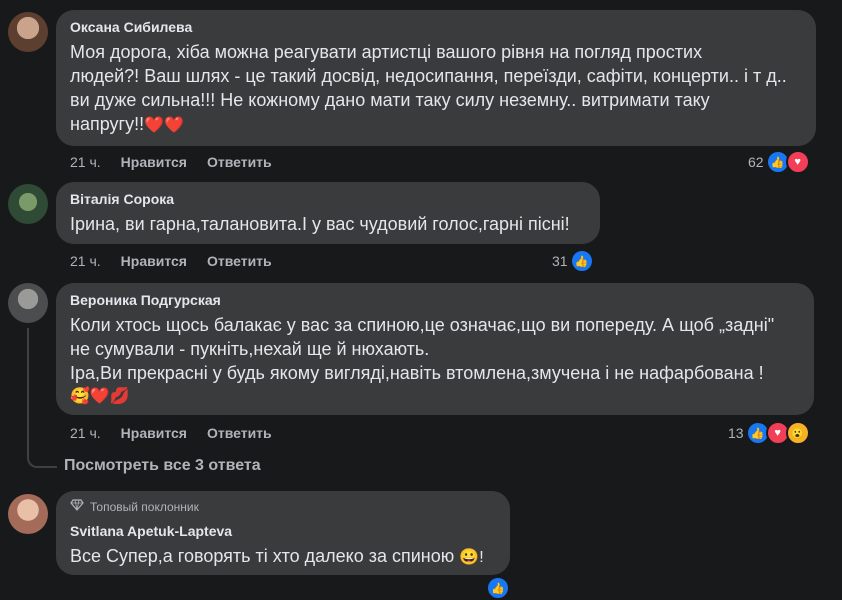 The width and height of the screenshot is (842, 600). I want to click on comment-author: Вероника Подгурская, so click(435, 300).